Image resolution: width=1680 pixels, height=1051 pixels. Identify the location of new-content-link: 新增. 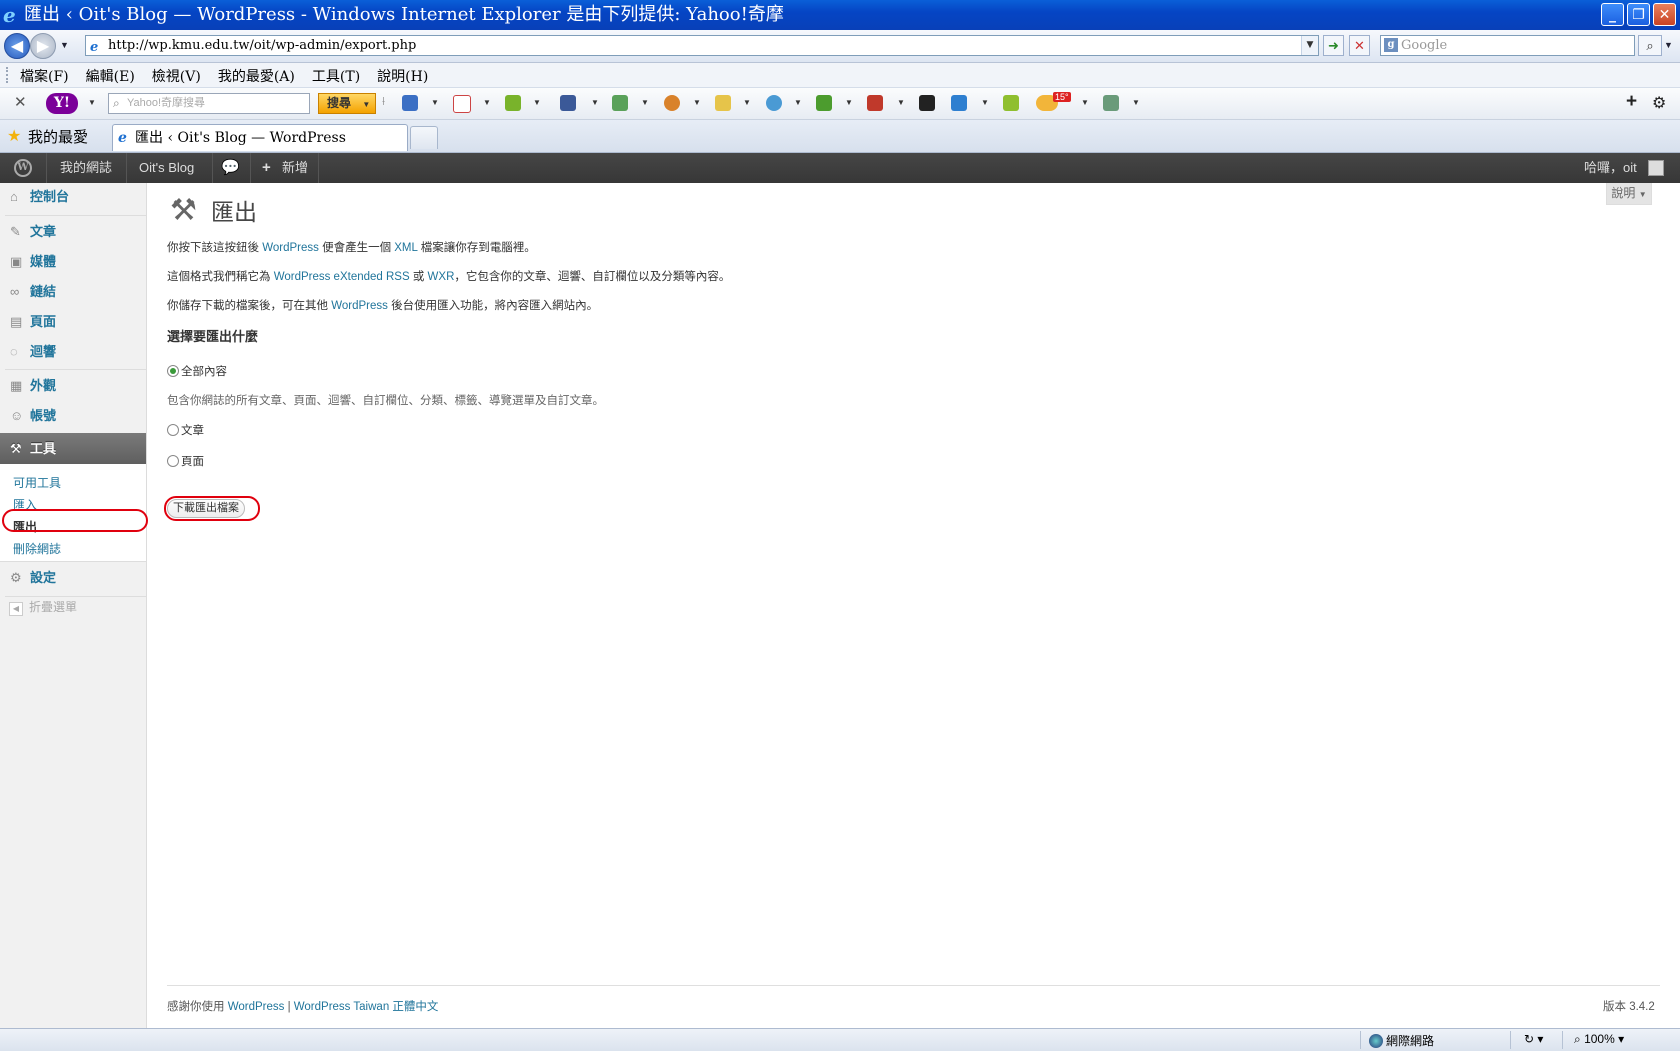
(295, 168).